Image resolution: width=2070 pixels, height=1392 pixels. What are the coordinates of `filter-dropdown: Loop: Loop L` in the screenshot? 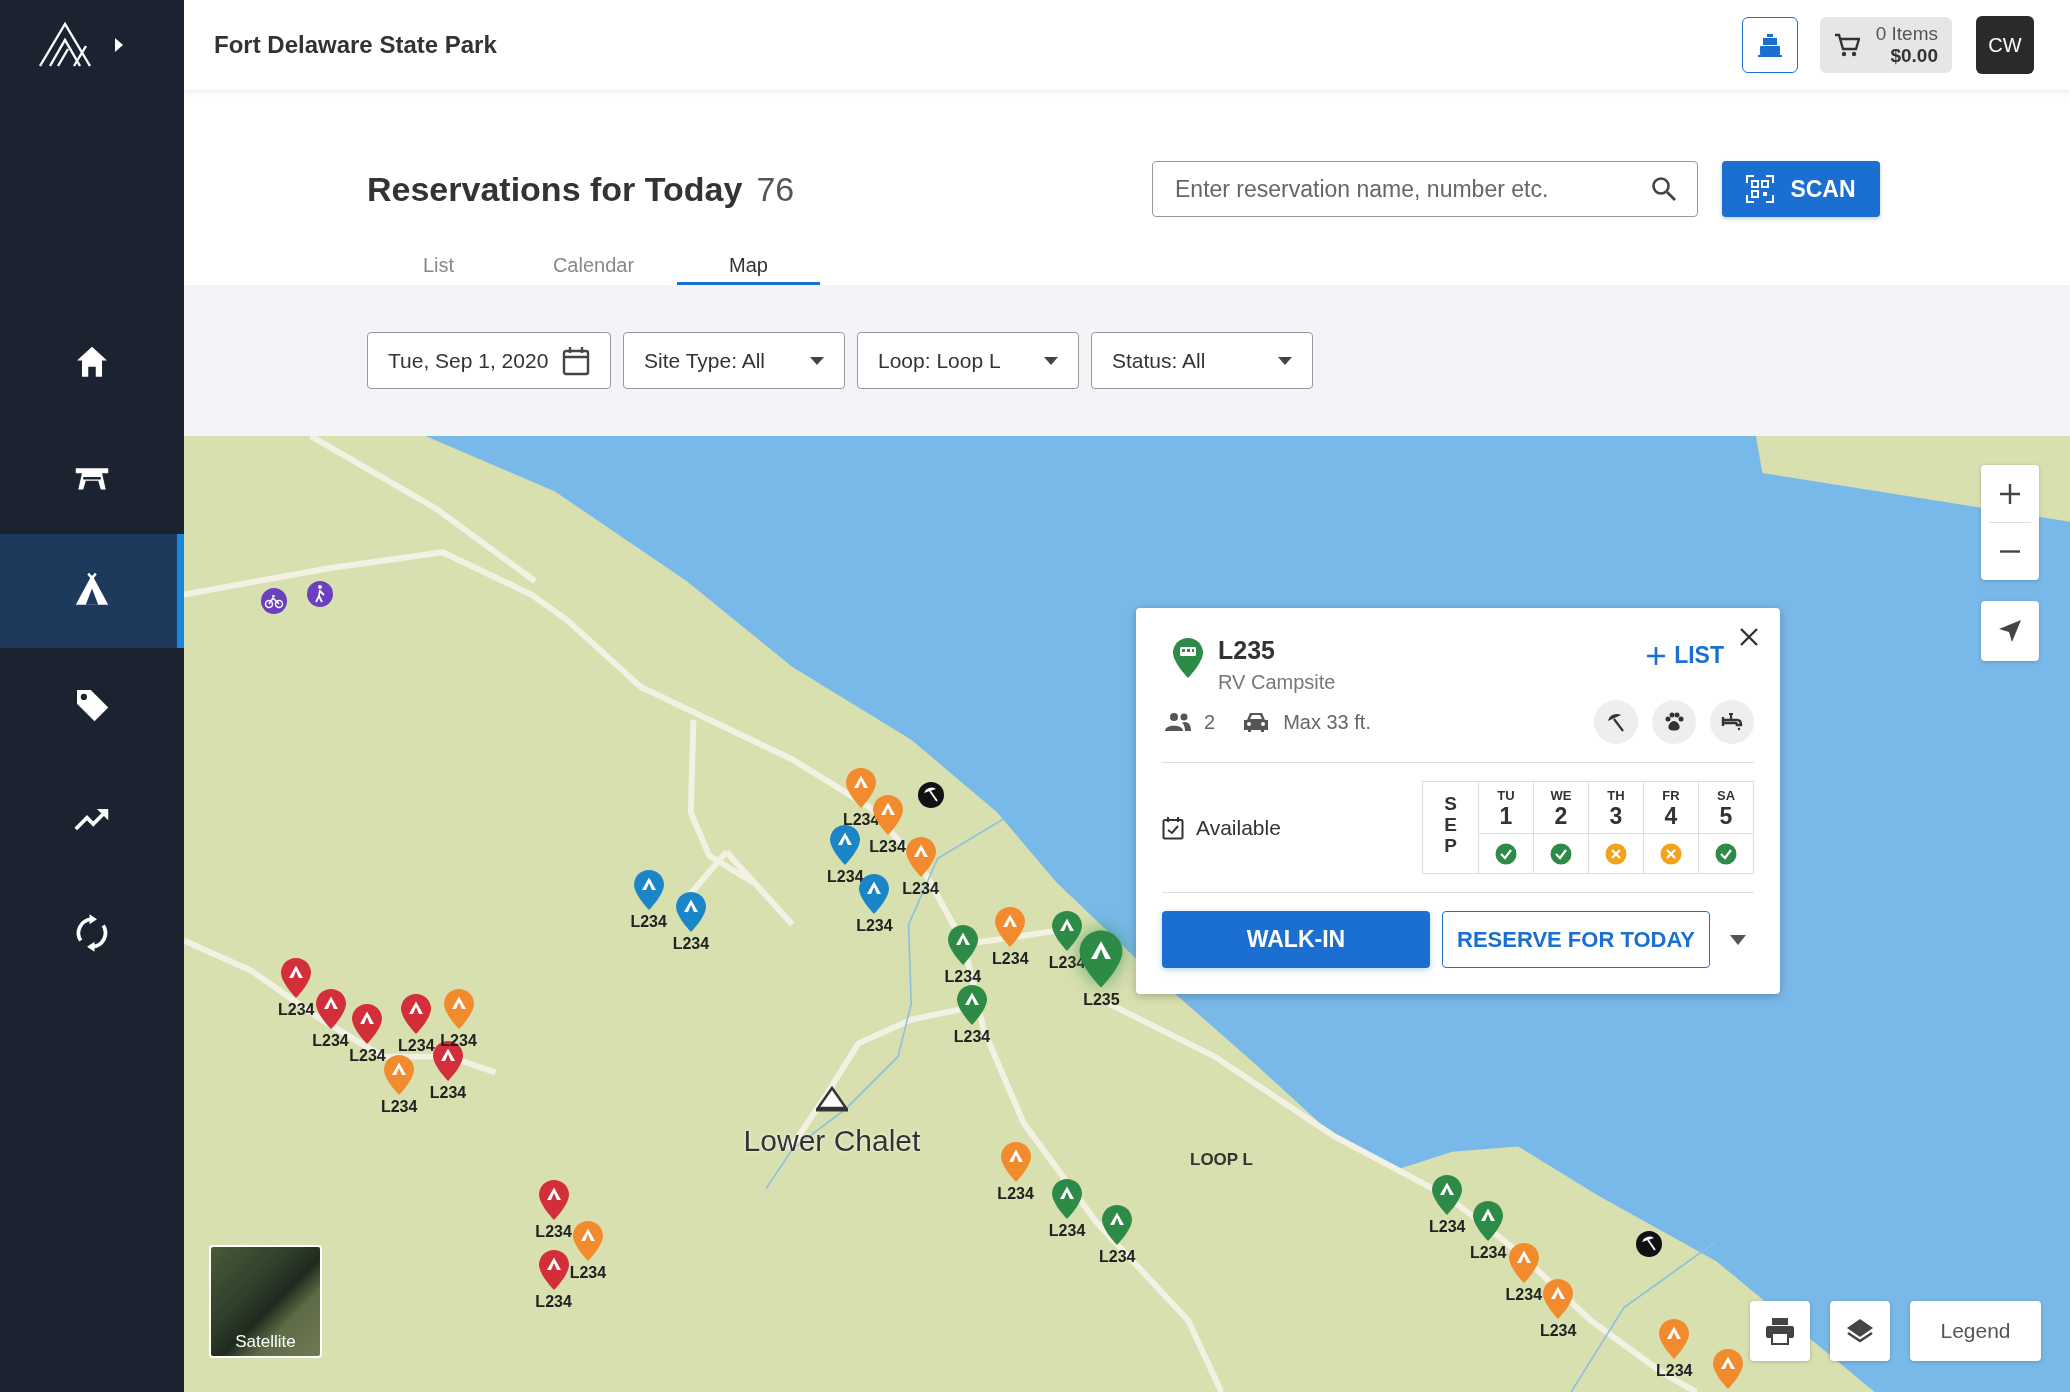 It's located at (968, 360).